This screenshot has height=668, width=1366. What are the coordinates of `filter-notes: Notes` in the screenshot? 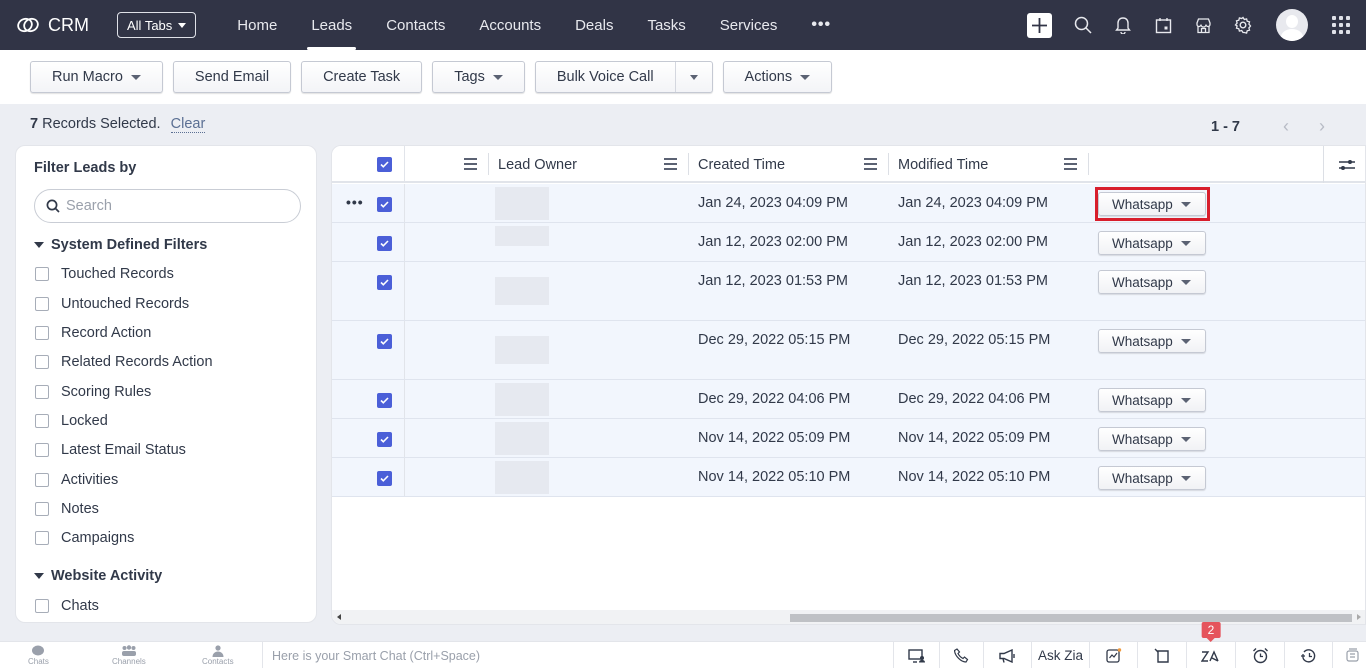 It's located at (67, 509).